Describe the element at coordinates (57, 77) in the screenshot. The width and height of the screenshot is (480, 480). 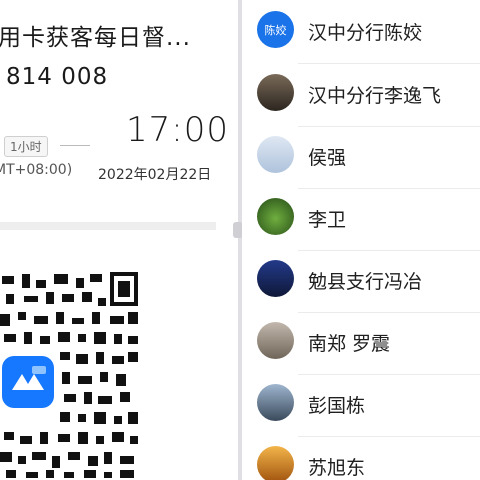
I see `meeting-id: 814 008` at that location.